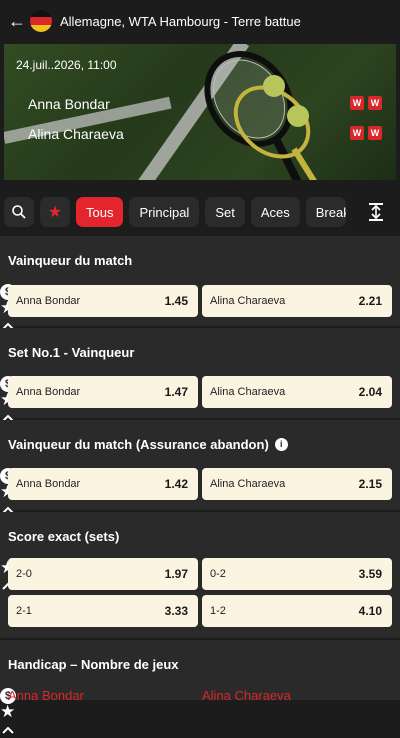 The image size is (400, 738). I want to click on collapse-all-icon, so click(376, 212).